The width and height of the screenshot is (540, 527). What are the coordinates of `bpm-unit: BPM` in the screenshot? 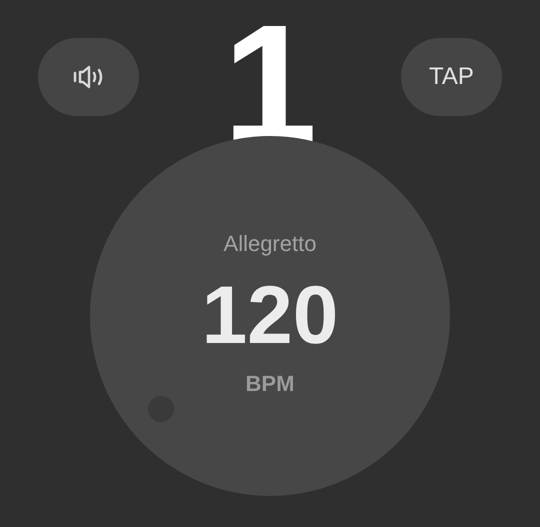 It's located at (270, 384).